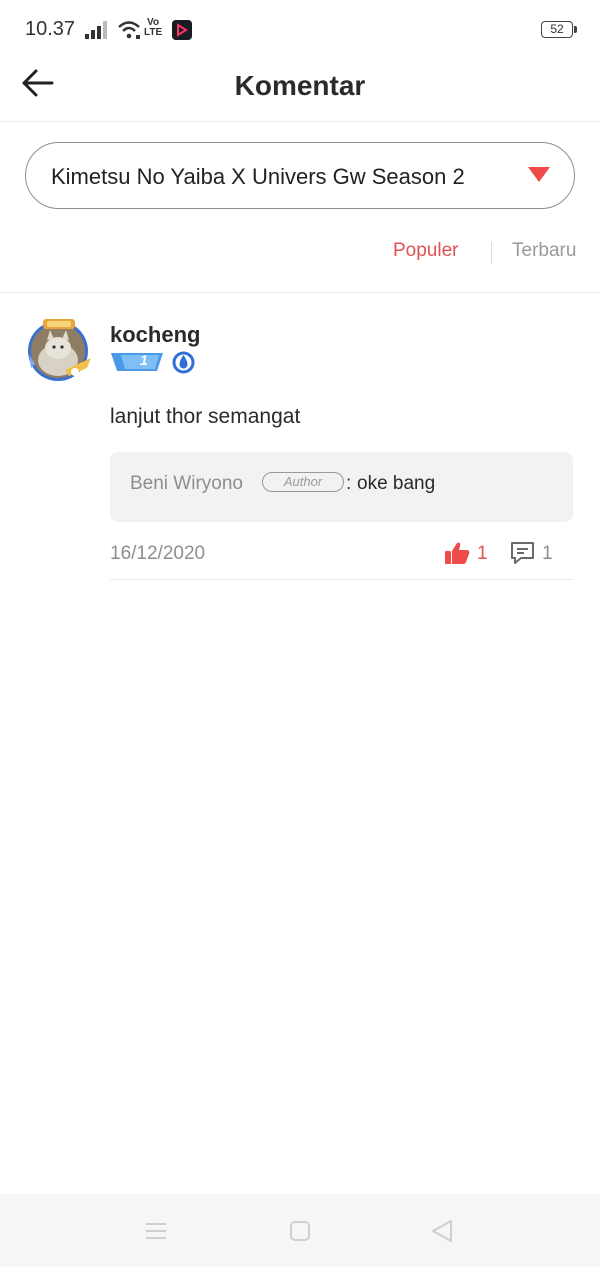  Describe the element at coordinates (258, 176) in the screenshot. I see `chapter-select-value: Kimetsu No Yaiba X Univers Gw Season 2` at that location.